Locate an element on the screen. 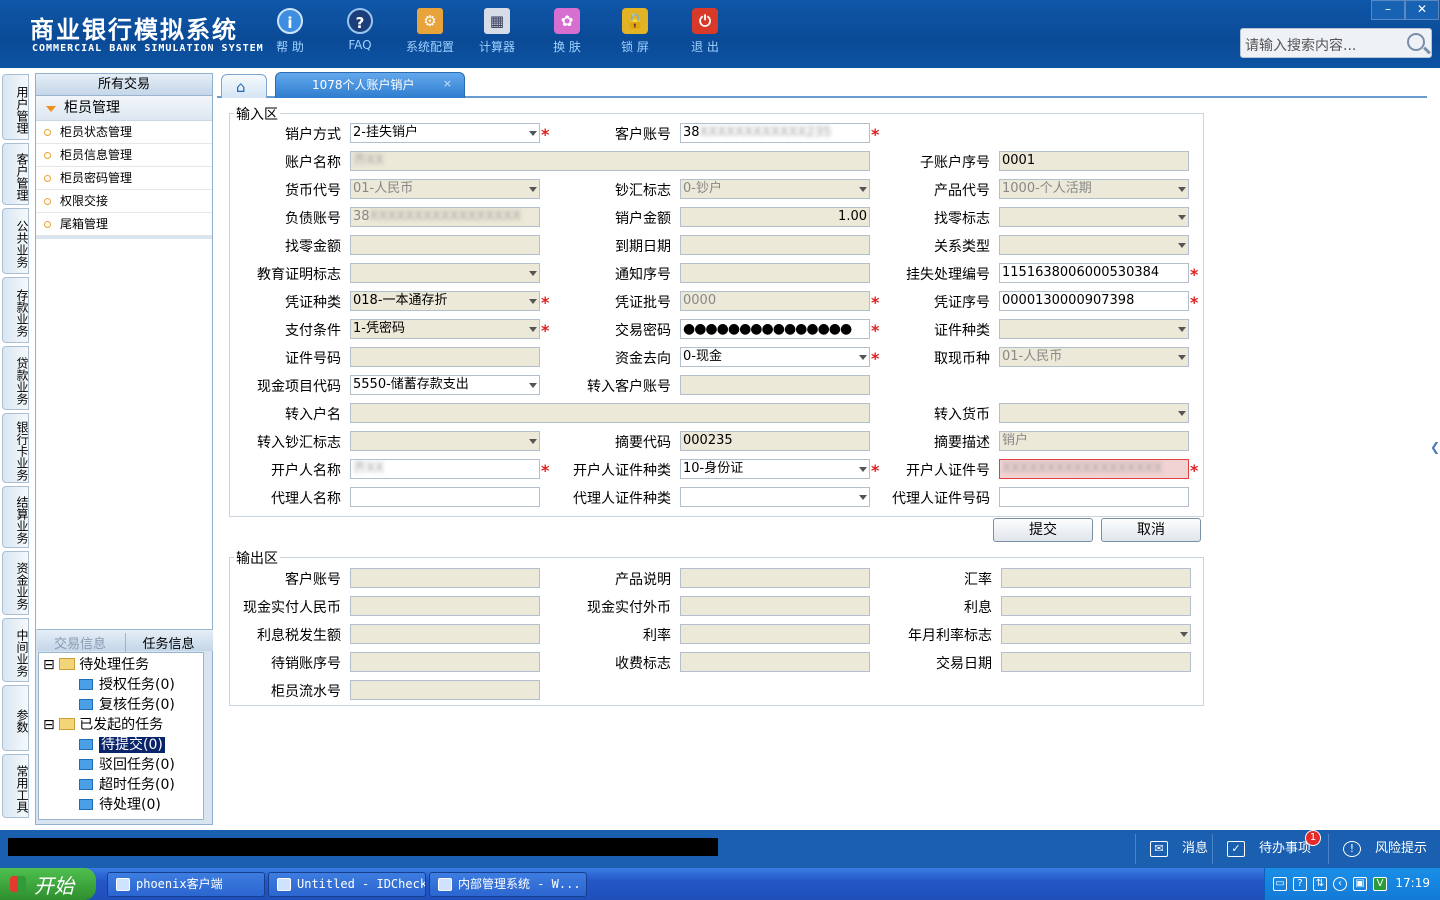  transaction-password-field: ●●●●●●●●●●●●●●● is located at coordinates (775, 329).